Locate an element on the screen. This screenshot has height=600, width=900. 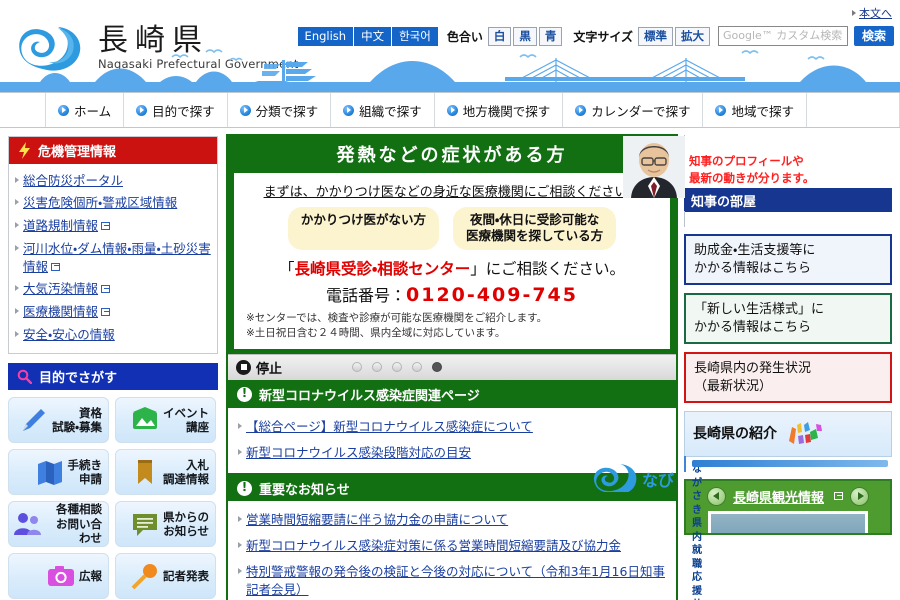
tile-event-course: イベント 講座 is located at coordinates (165, 420).